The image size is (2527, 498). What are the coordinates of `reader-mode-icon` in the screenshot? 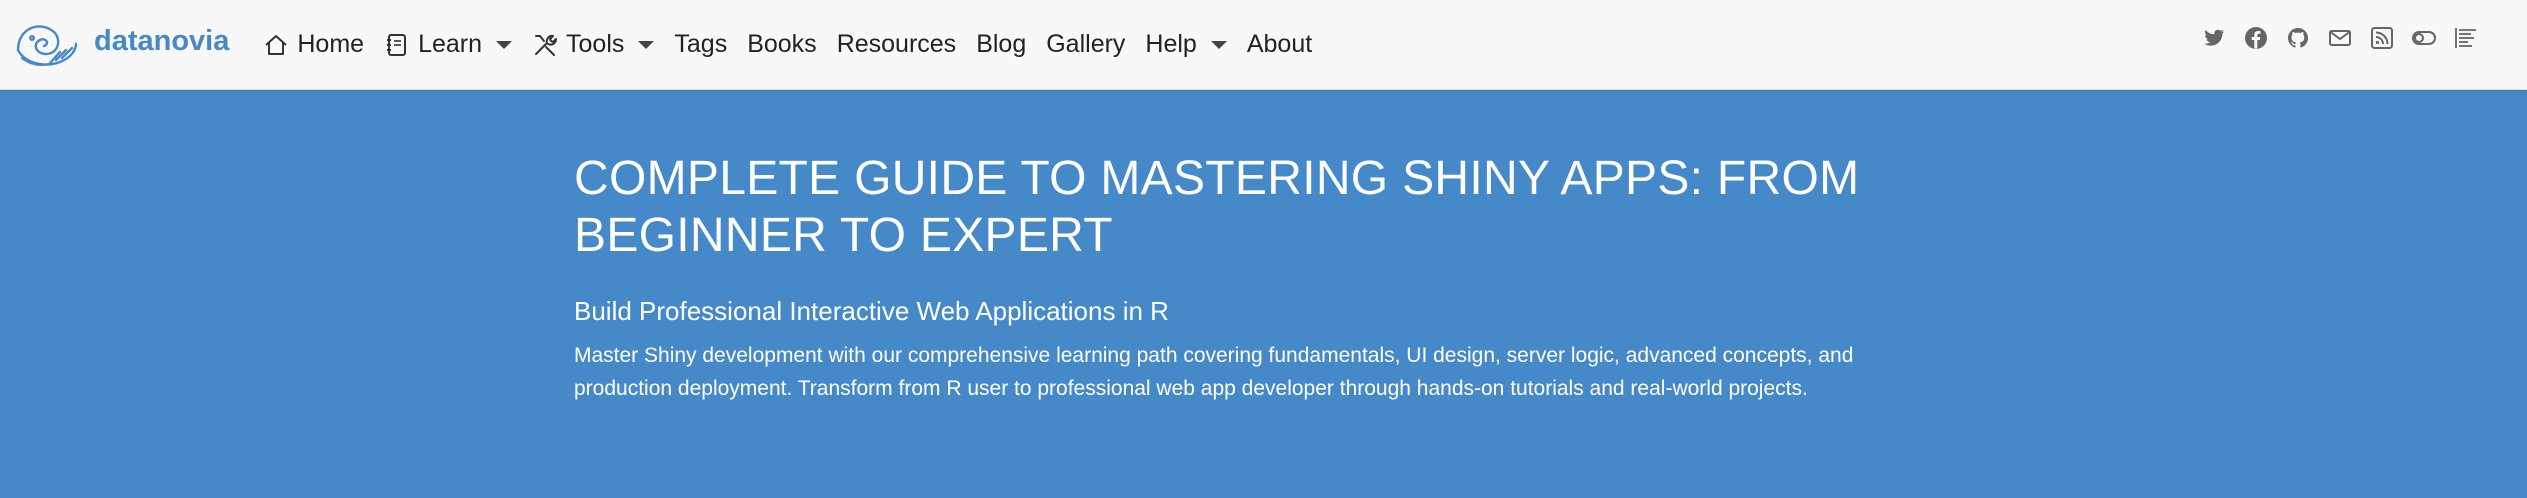 It's located at (2466, 38).